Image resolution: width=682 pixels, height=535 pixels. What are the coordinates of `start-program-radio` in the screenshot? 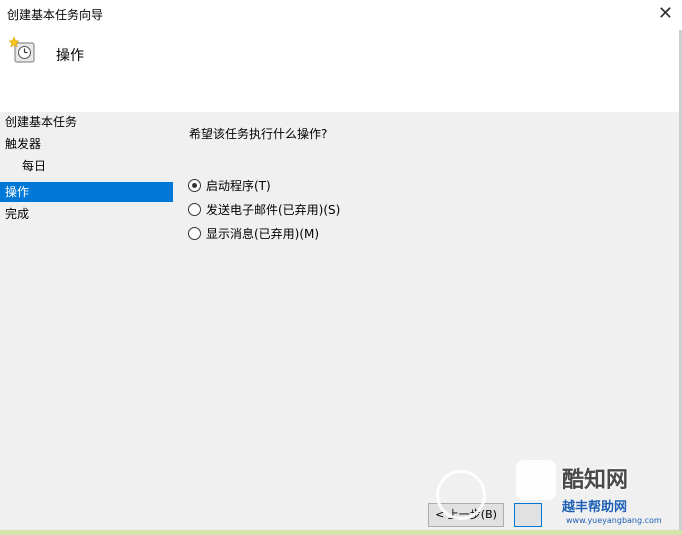 It's located at (194, 185).